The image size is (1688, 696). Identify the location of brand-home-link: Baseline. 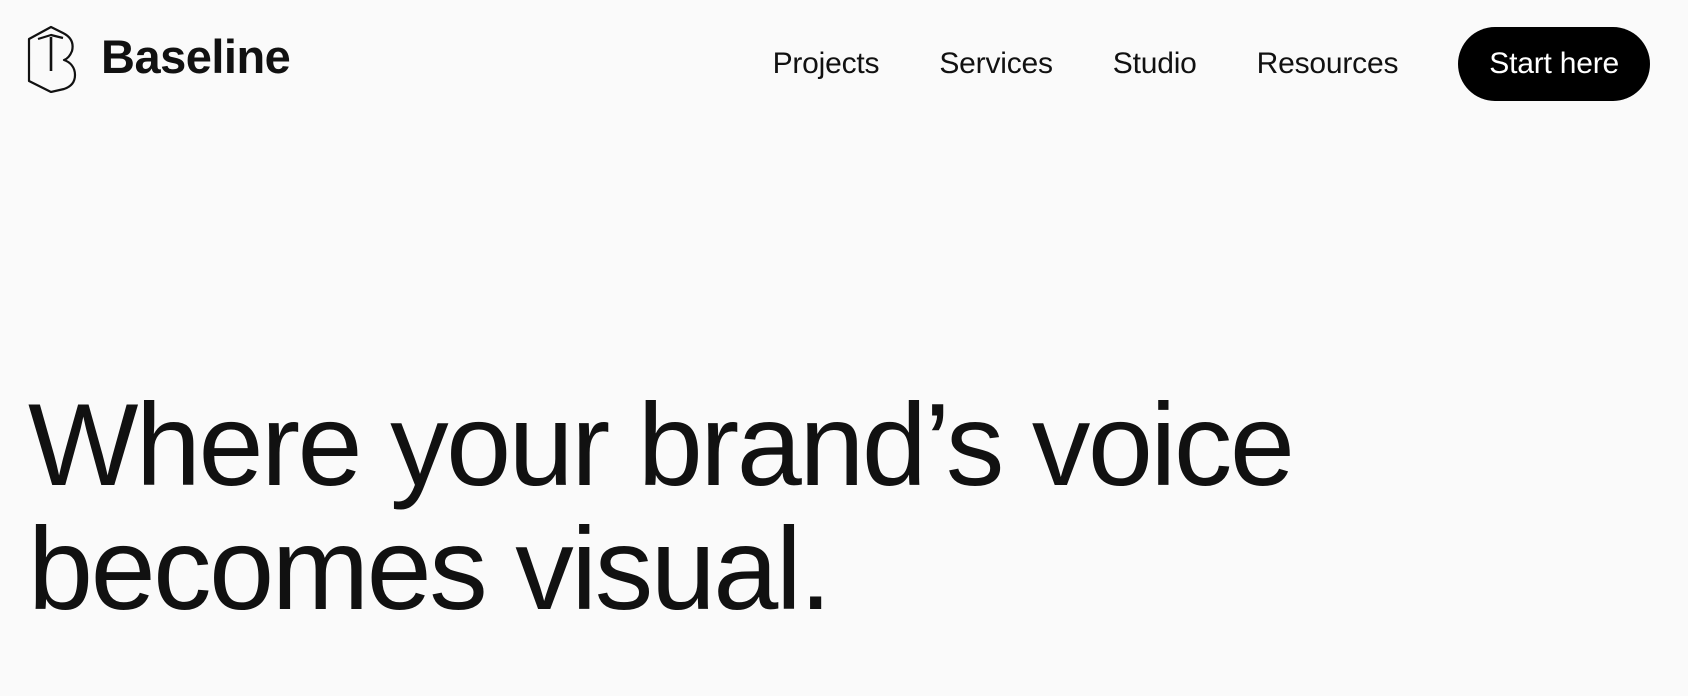
(159, 59).